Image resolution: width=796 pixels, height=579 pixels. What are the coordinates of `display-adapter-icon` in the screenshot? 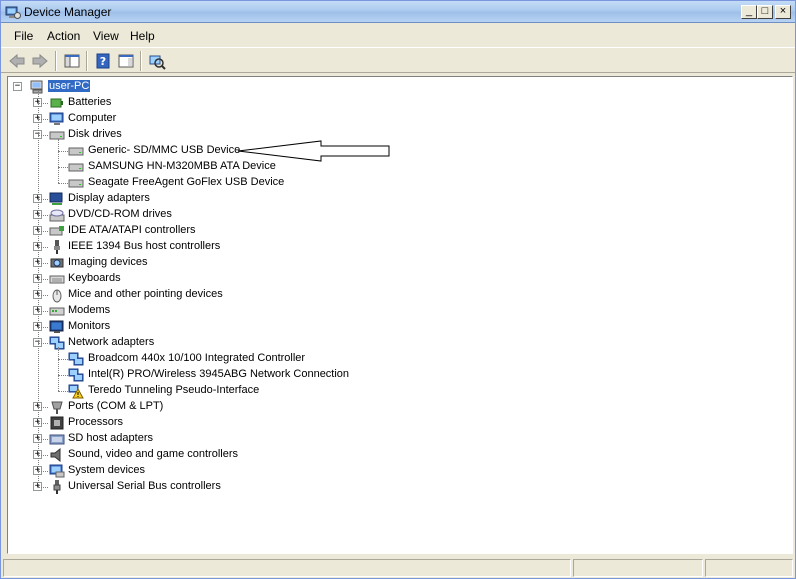 It's located at (57, 199).